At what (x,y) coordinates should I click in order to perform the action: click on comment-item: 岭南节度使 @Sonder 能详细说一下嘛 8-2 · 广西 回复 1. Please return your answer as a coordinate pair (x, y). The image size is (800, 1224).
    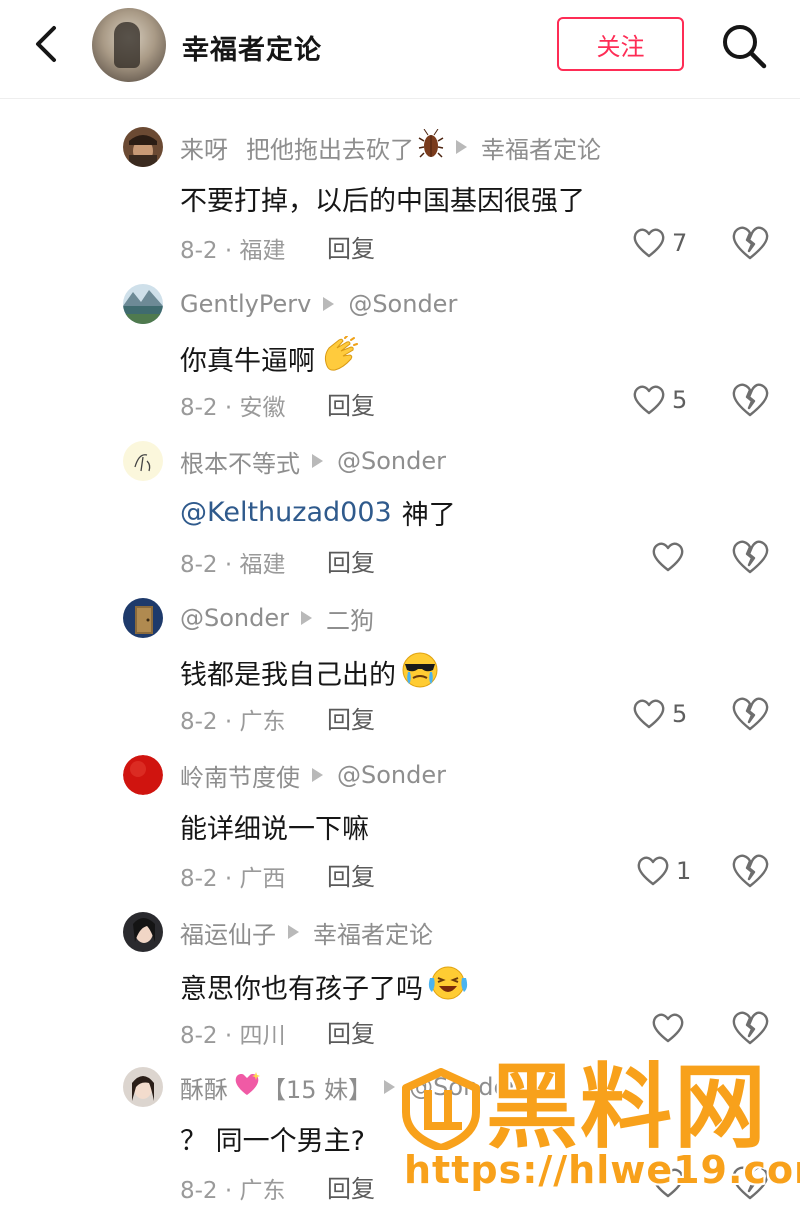
    Looking at the image, I should click on (400, 833).